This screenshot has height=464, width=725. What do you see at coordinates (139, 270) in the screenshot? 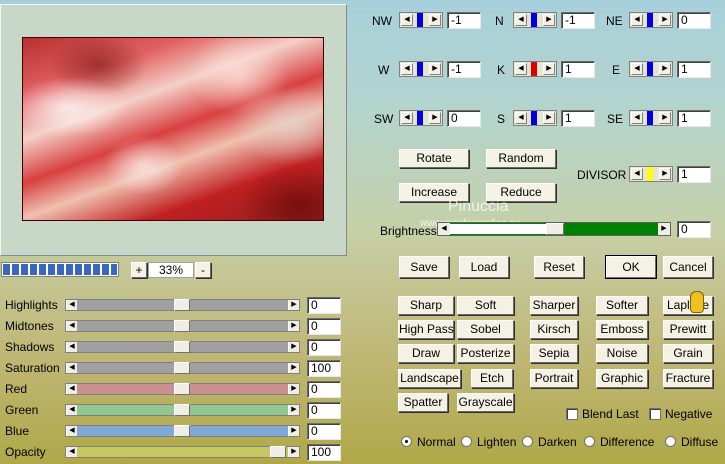
I see `zoom-in-button: +` at bounding box center [139, 270].